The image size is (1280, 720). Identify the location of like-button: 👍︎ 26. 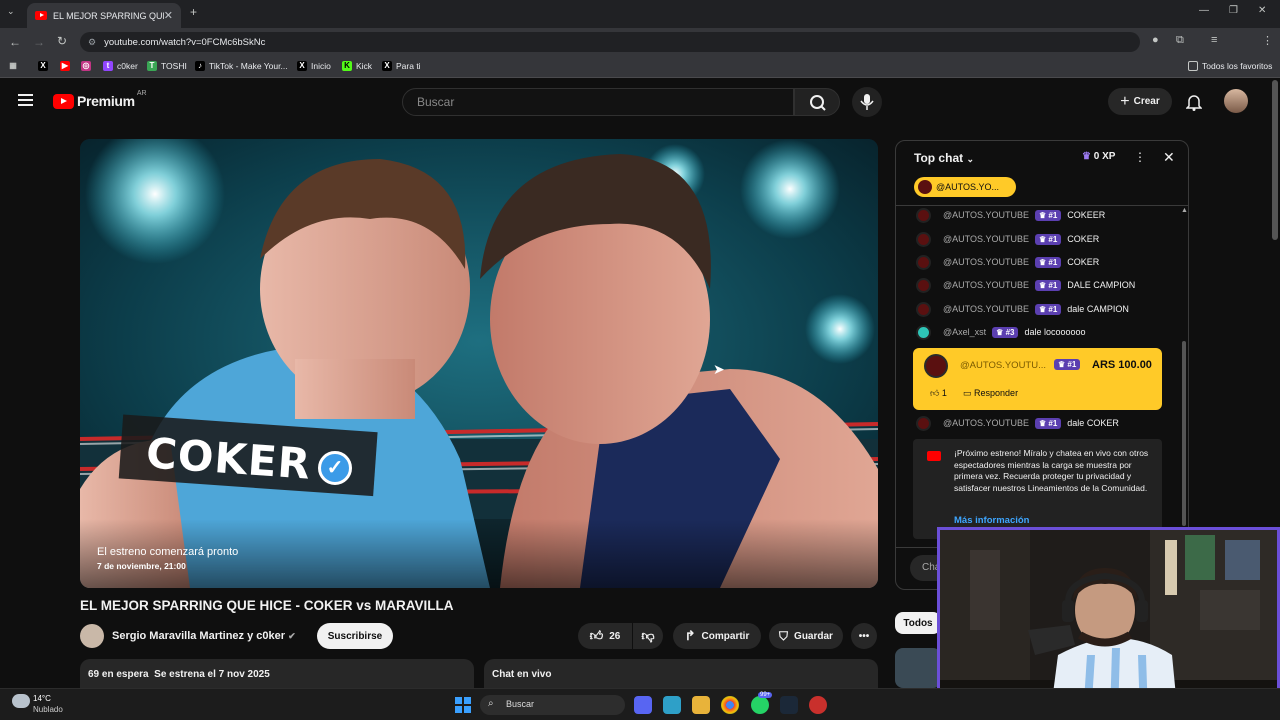
(605, 636).